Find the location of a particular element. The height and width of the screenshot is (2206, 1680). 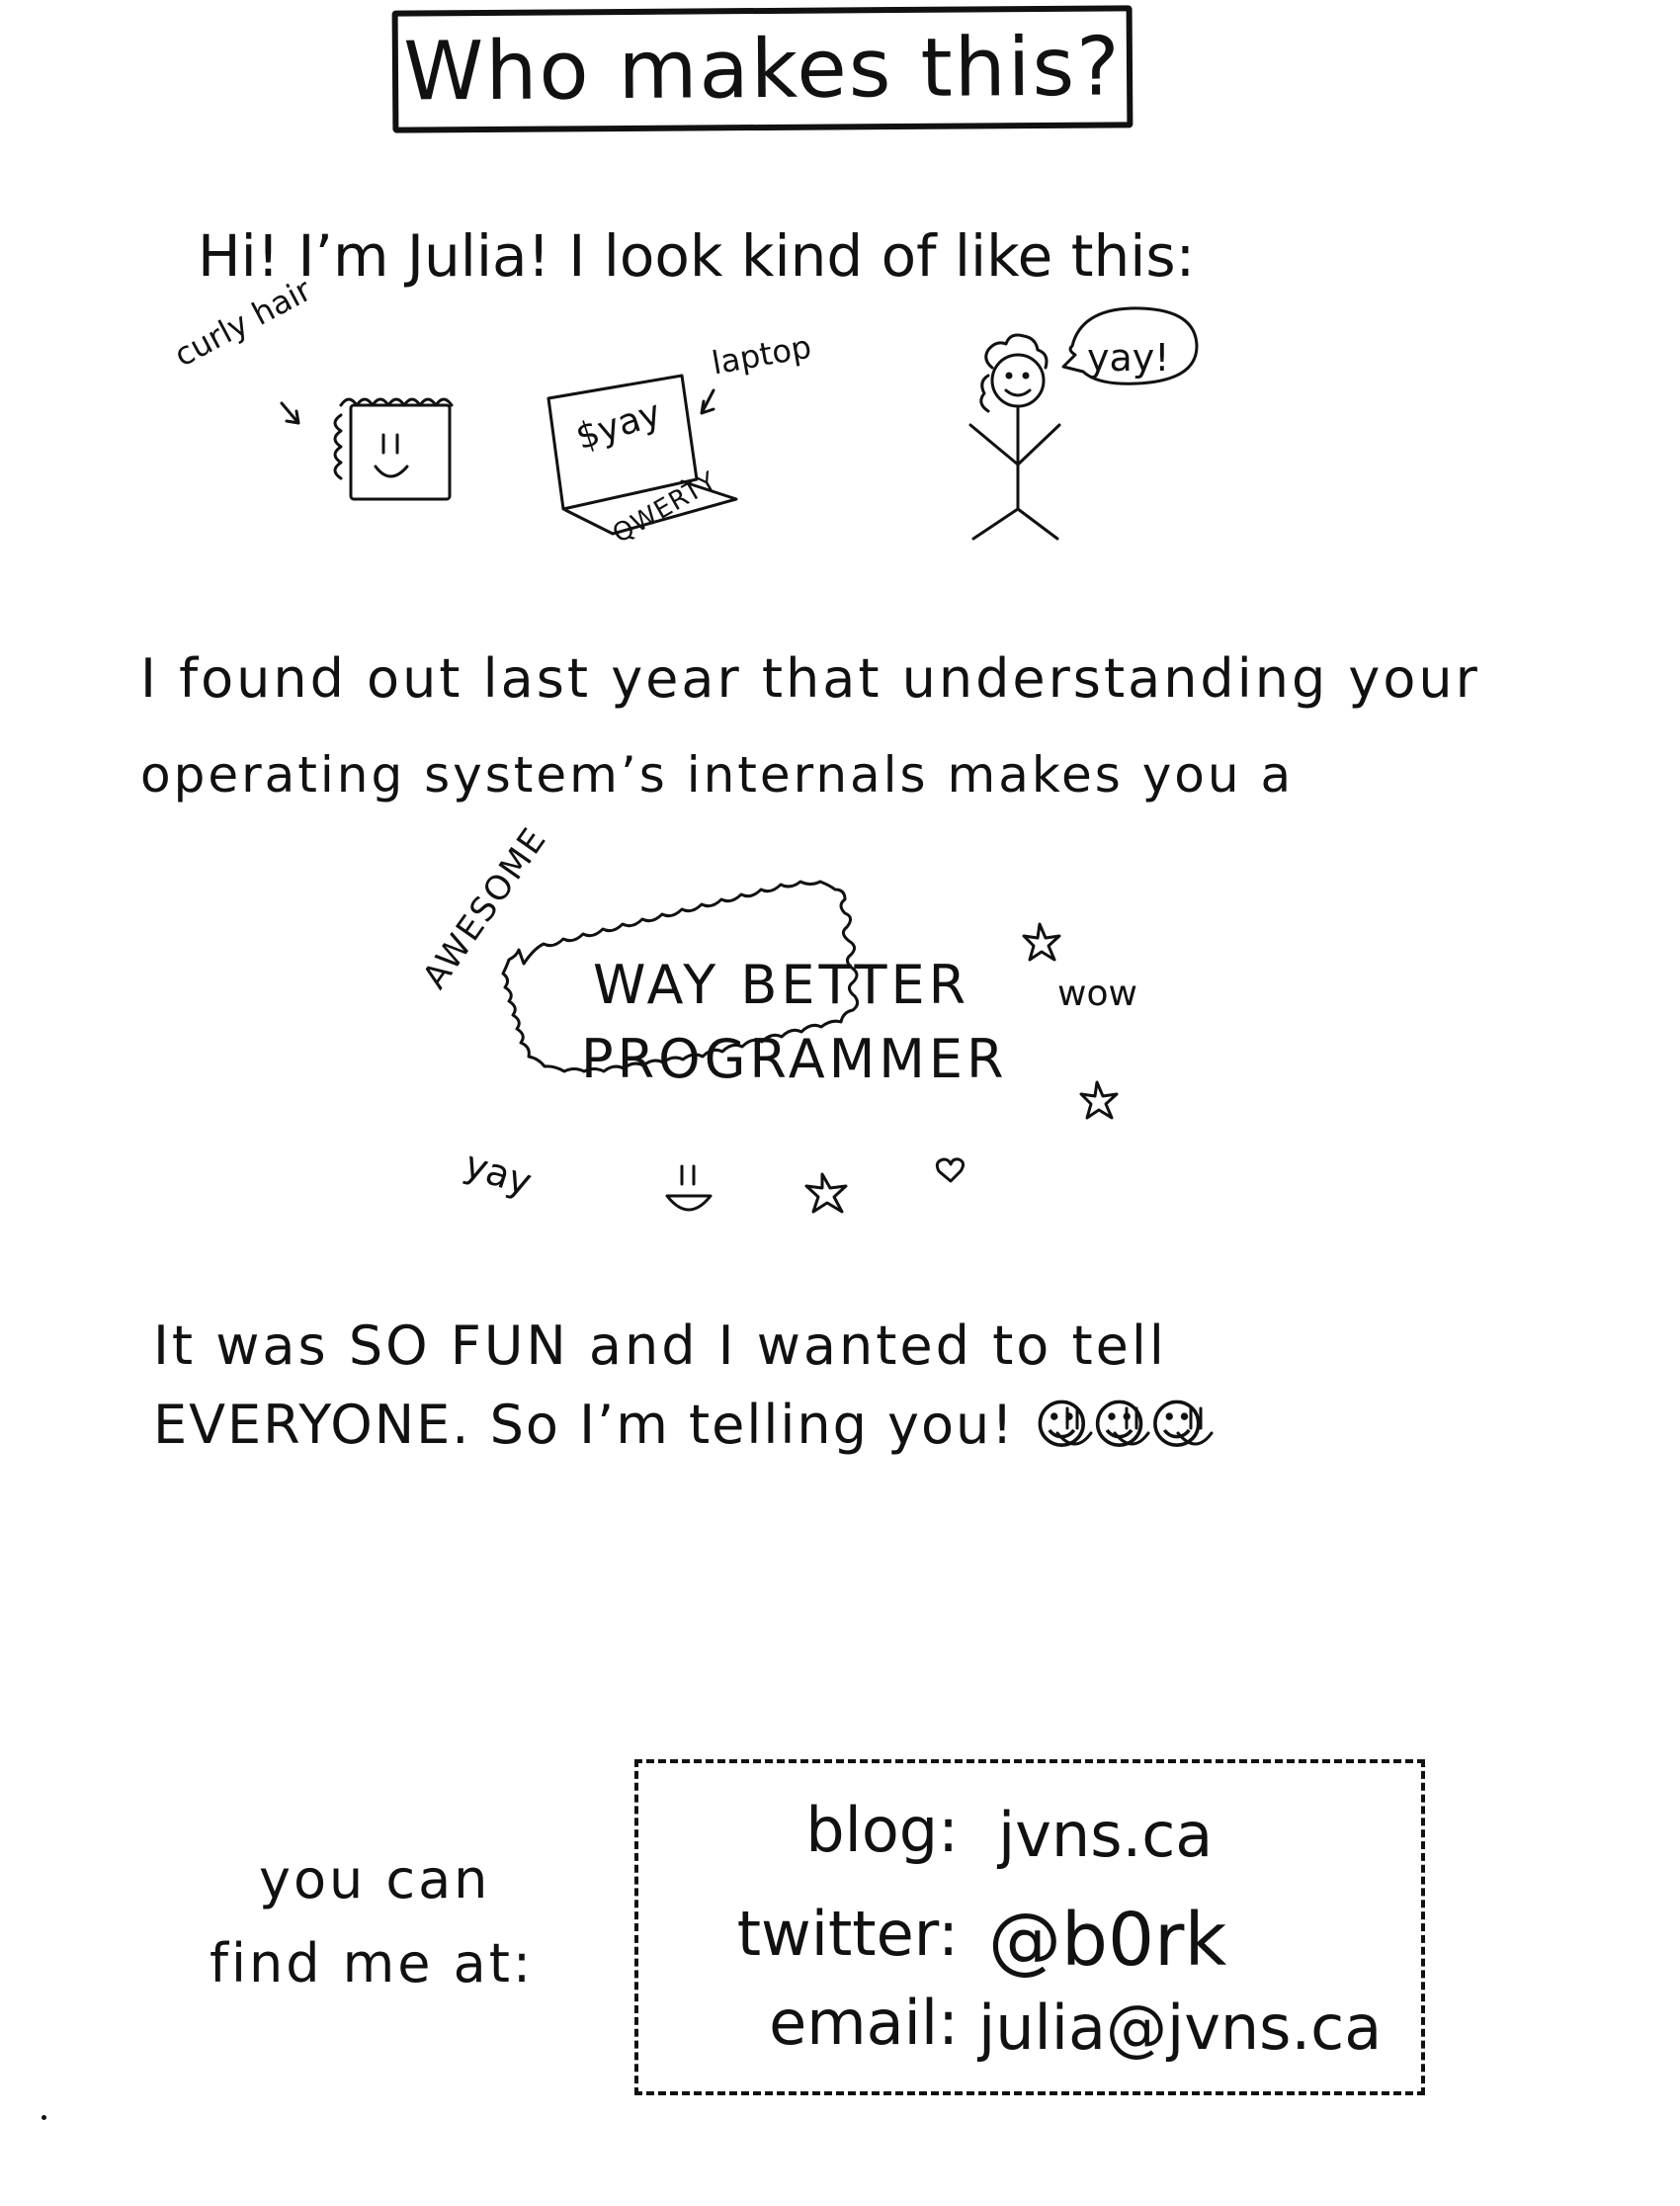

burst-line-2: PROGRAMMER is located at coordinates (794, 1059).